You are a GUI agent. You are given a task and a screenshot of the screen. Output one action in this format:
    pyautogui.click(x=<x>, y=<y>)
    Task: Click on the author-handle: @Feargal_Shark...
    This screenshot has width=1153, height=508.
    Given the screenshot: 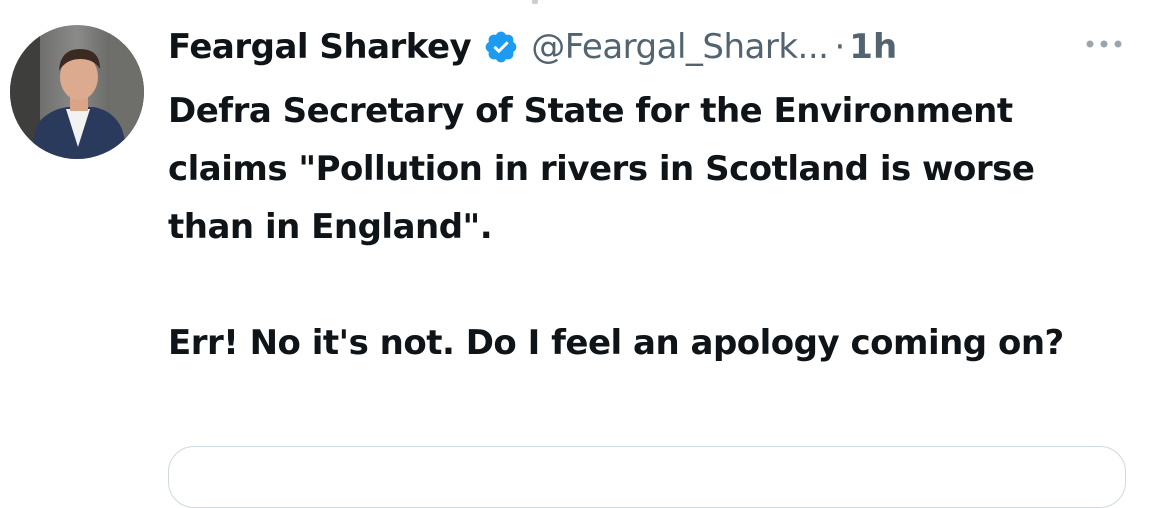 What is the action you would take?
    pyautogui.click(x=680, y=47)
    